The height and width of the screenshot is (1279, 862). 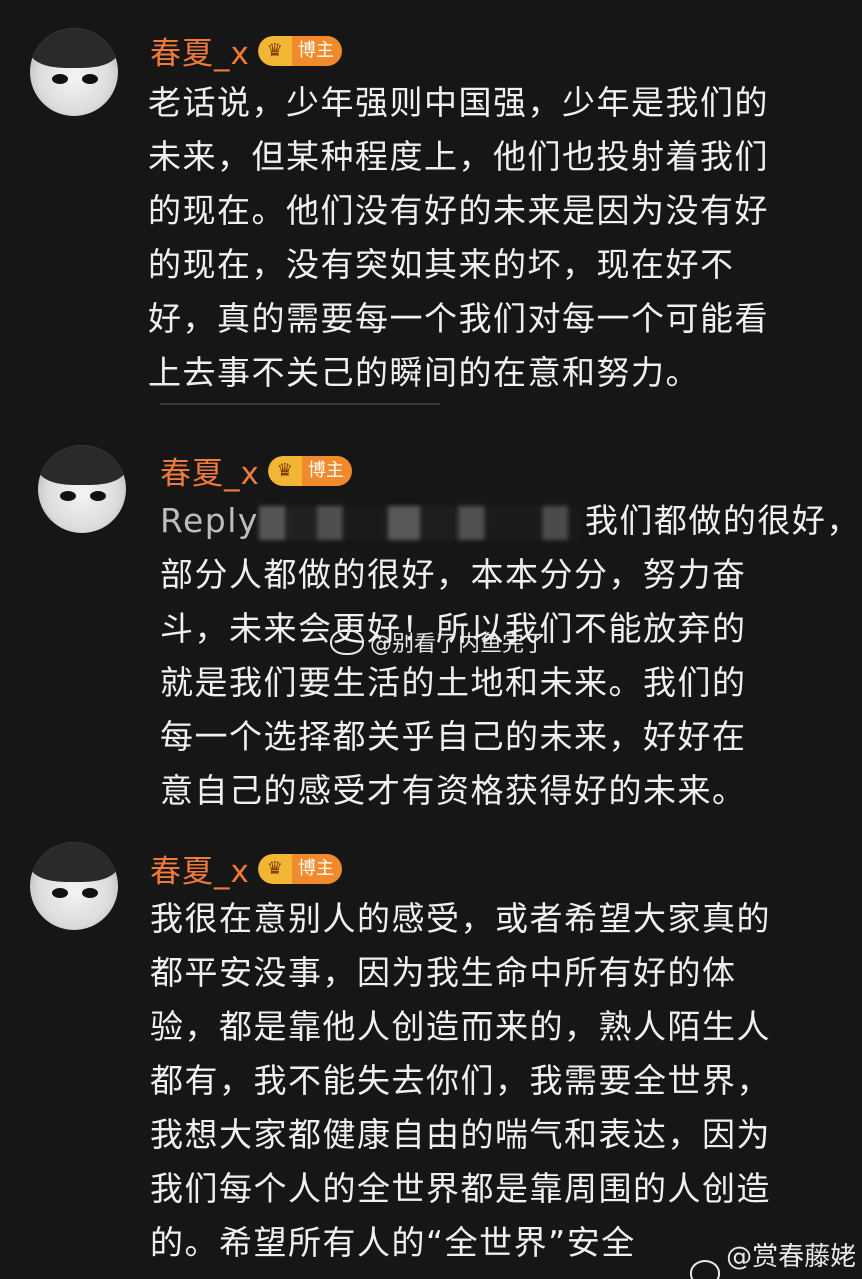 I want to click on reply-first-line: Reply 我们都做的很好，大, so click(x=511, y=521).